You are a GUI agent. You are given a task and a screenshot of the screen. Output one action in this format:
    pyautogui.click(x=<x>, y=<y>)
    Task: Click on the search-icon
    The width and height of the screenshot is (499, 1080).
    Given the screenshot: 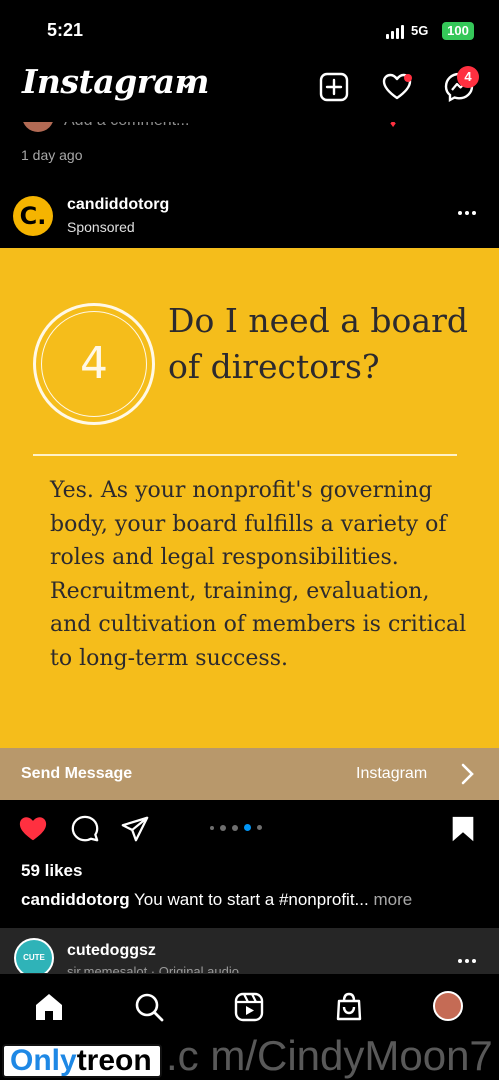 What is the action you would take?
    pyautogui.click(x=149, y=1007)
    